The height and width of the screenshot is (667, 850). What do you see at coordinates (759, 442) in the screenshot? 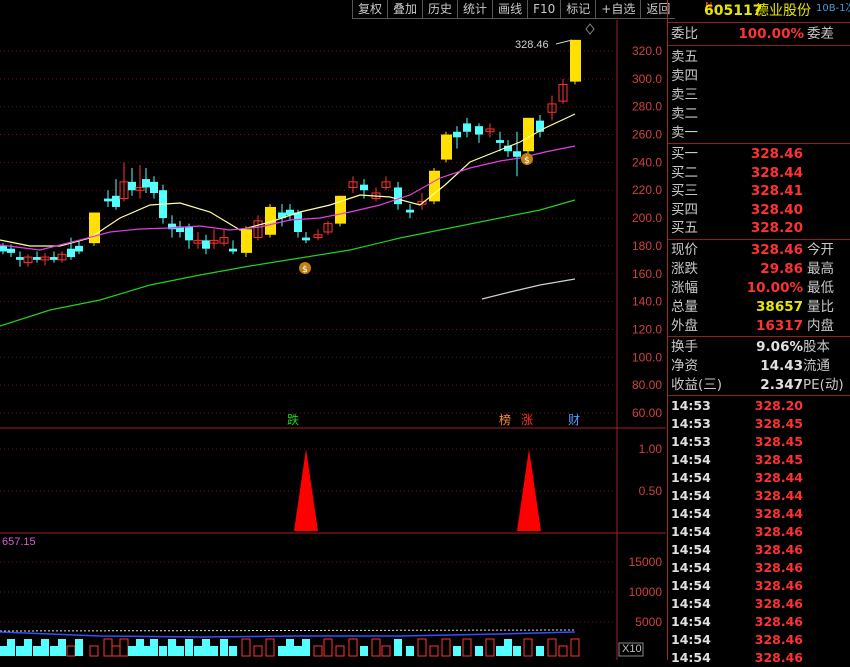
I see `tick-row: 14:53 328.45` at bounding box center [759, 442].